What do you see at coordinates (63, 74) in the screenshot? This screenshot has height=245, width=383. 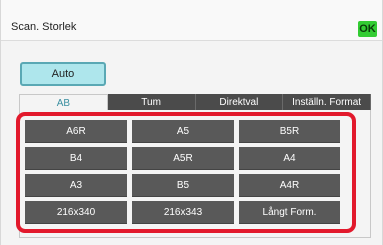 I see `auto-button: Auto` at bounding box center [63, 74].